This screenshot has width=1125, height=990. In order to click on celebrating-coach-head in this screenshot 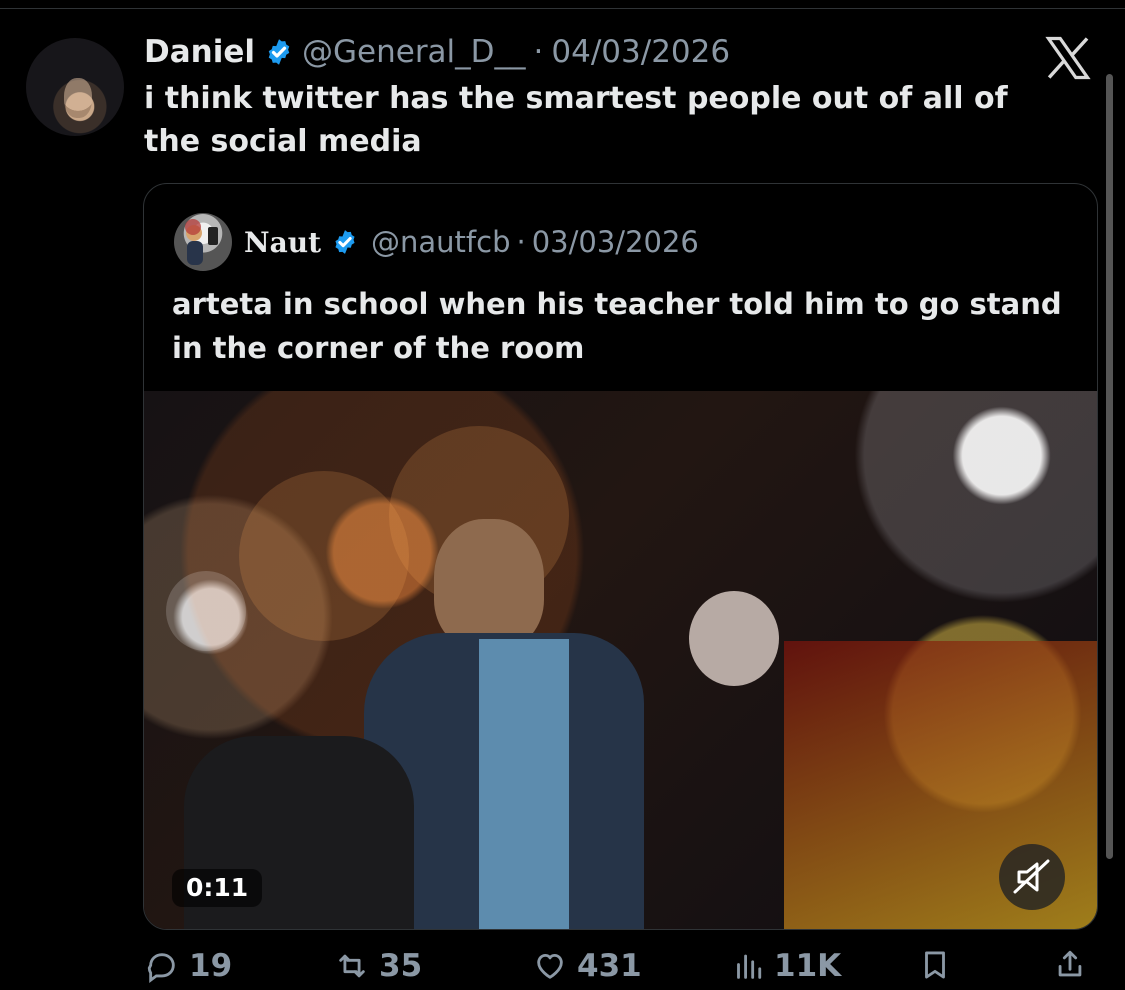, I will do `click(489, 584)`.